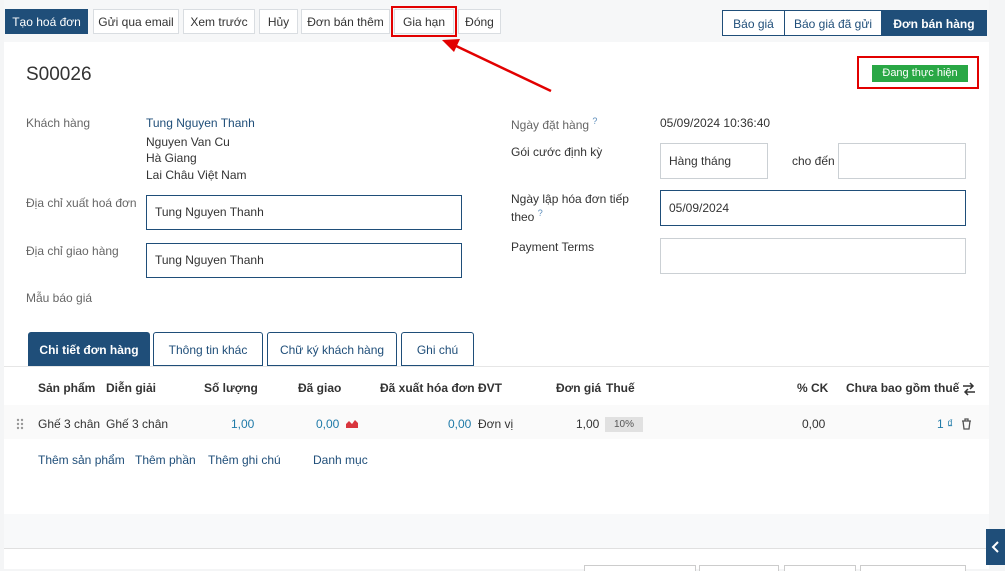 Image resolution: width=1005 pixels, height=571 pixels. I want to click on side-panel-toggle, so click(995, 547).